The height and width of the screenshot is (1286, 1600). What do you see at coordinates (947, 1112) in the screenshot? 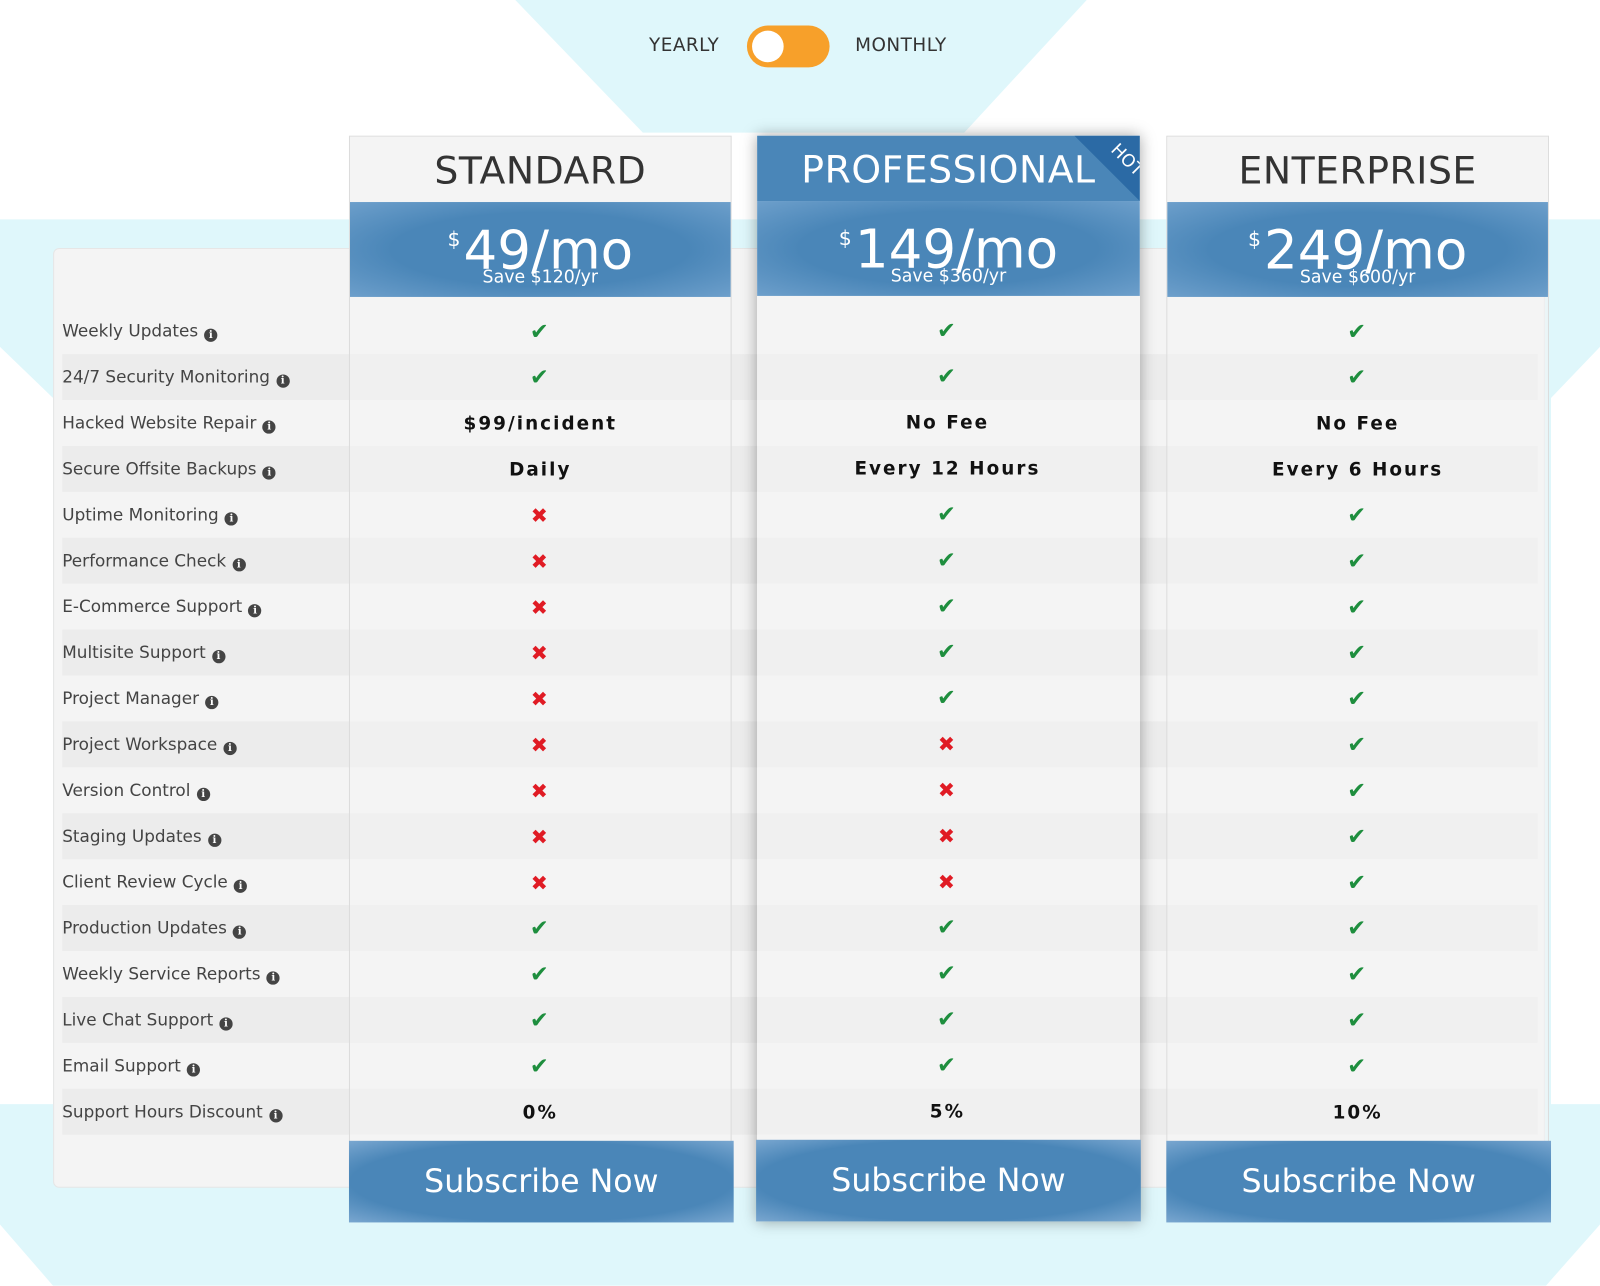
I see `feature-value: 5%` at bounding box center [947, 1112].